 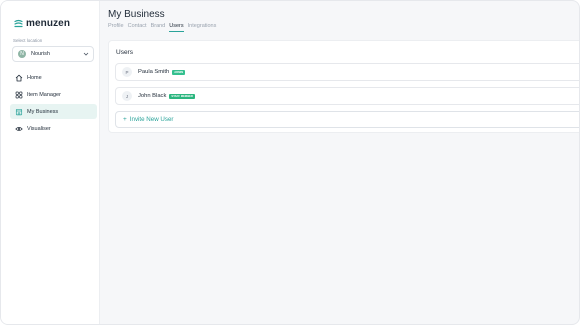 What do you see at coordinates (127, 96) in the screenshot?
I see `avatar: J` at bounding box center [127, 96].